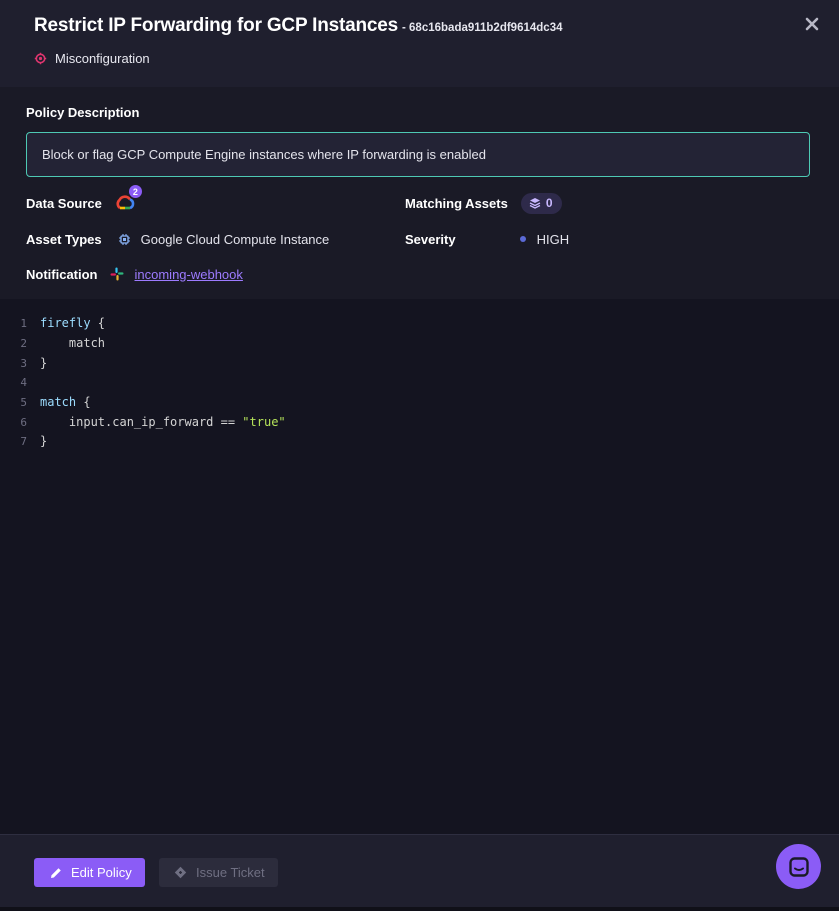  Describe the element at coordinates (487, 239) in the screenshot. I see `severity-row: Severity HIGH` at that location.